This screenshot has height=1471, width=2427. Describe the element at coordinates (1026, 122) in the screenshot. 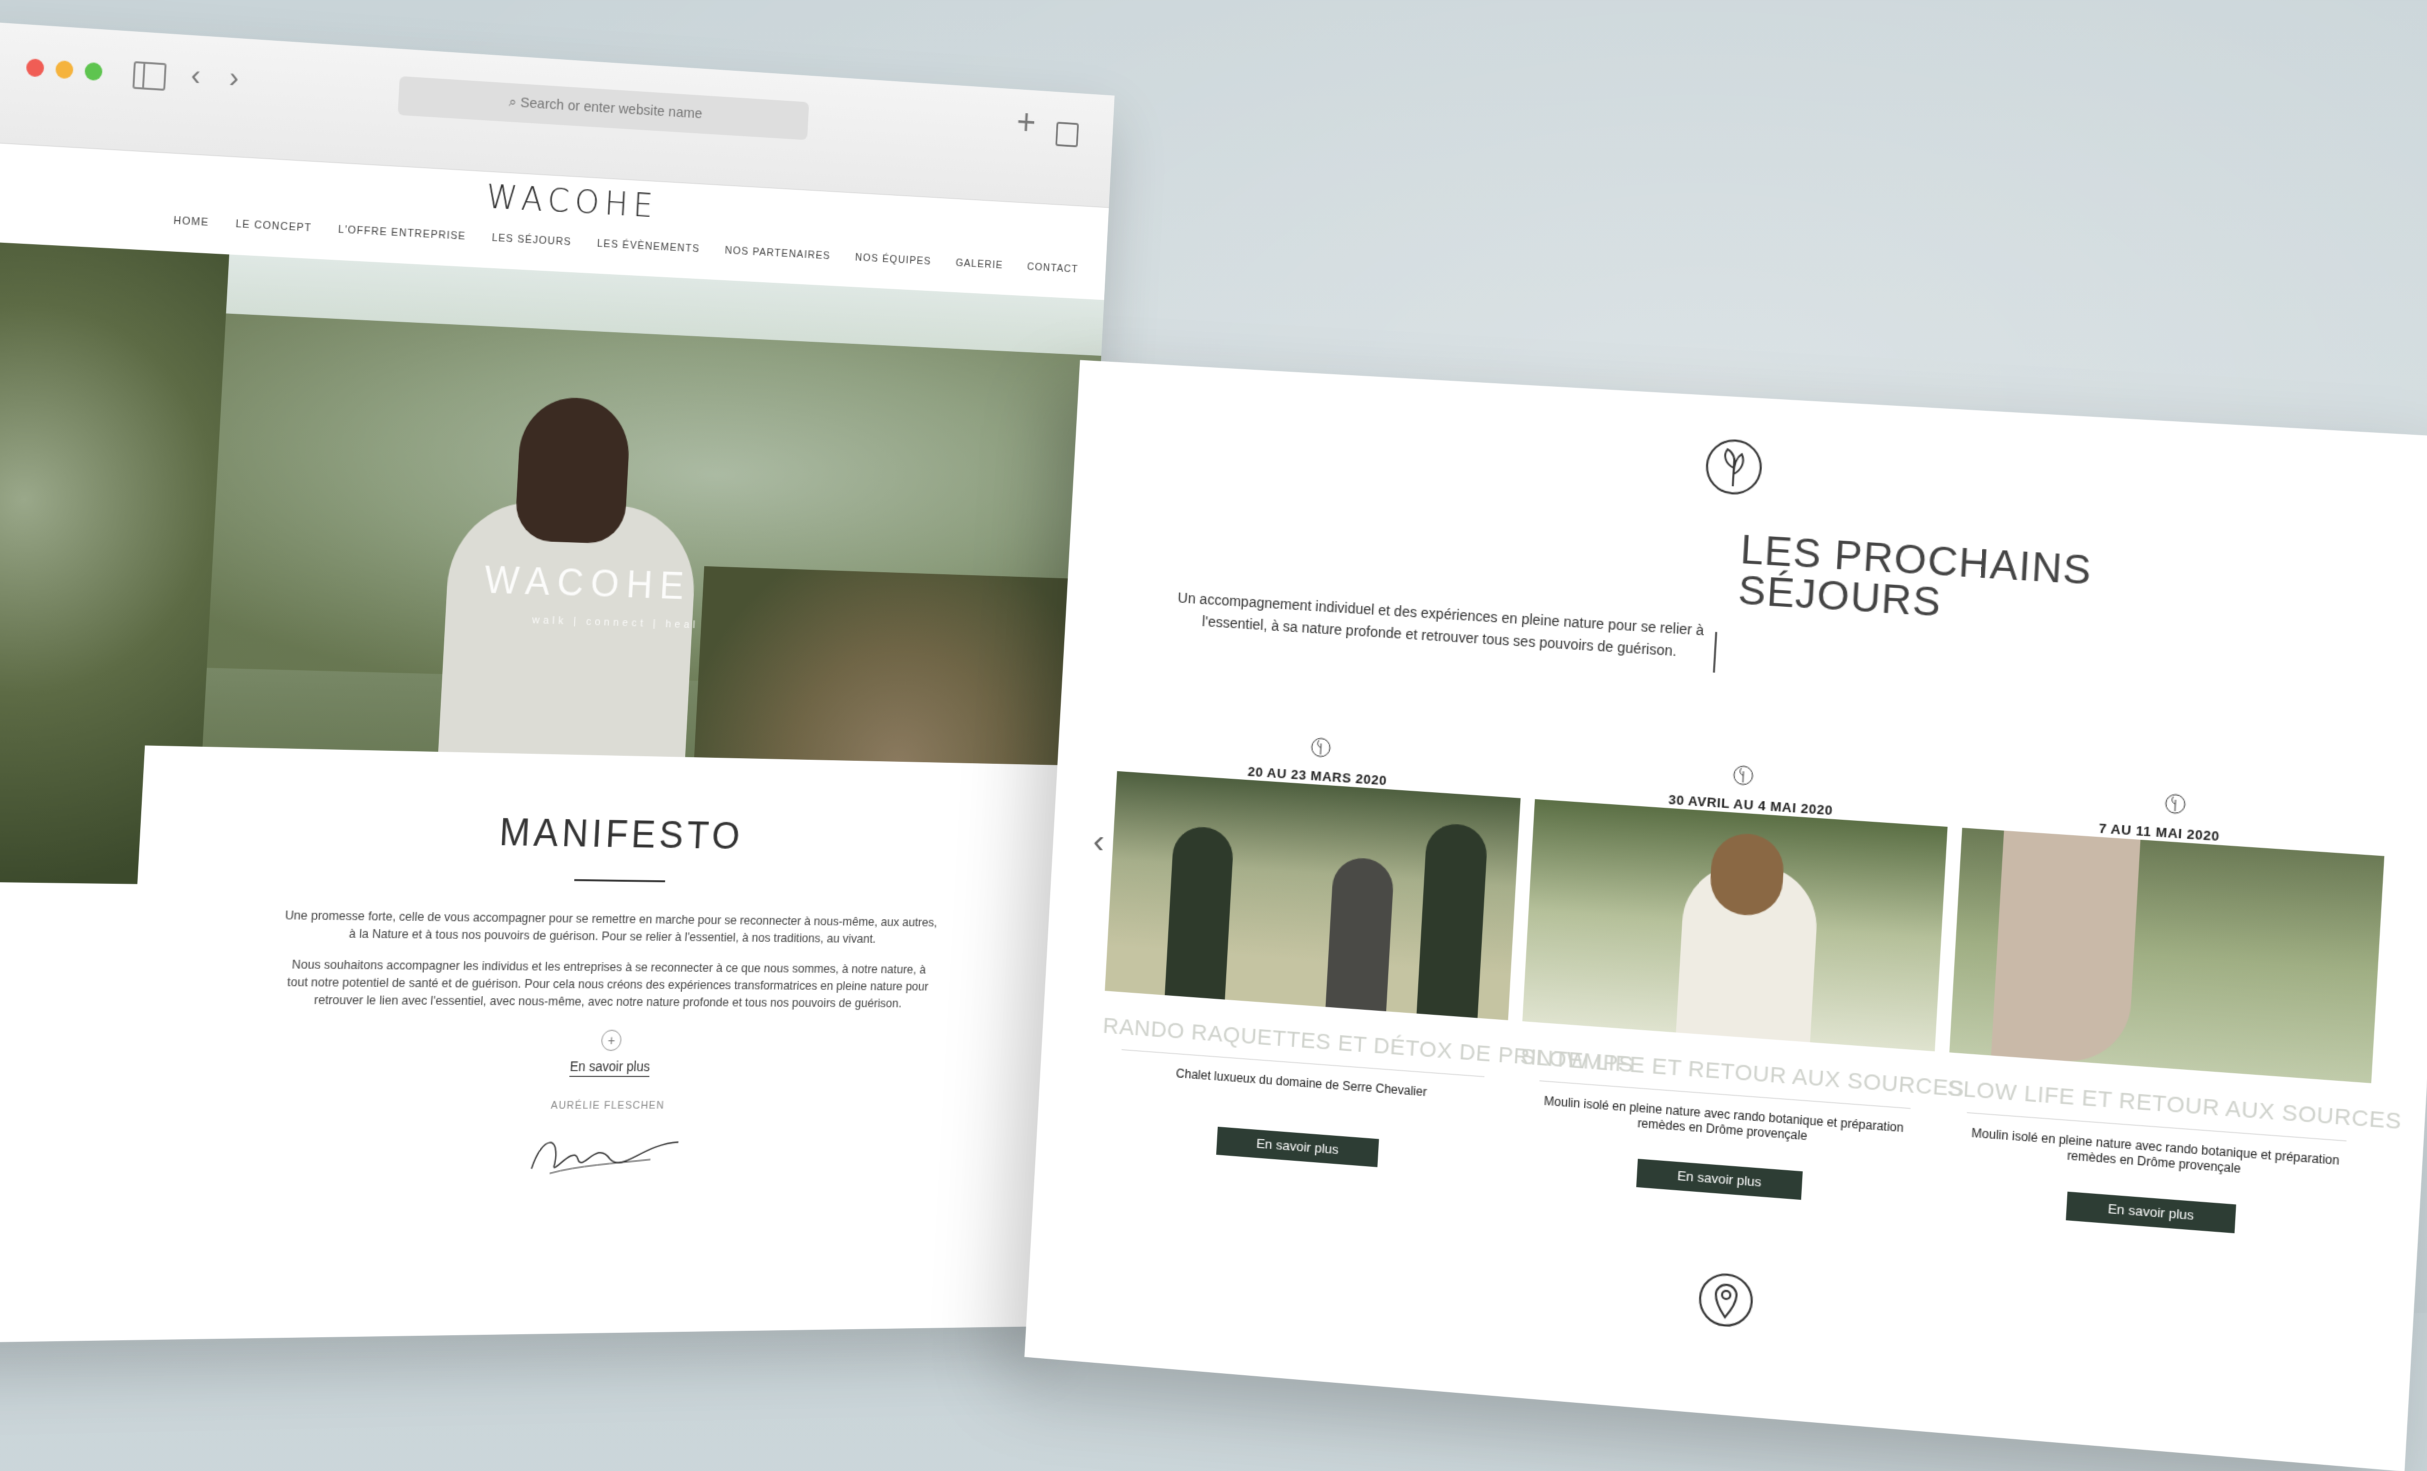

I see `new-tab-icon: +` at that location.